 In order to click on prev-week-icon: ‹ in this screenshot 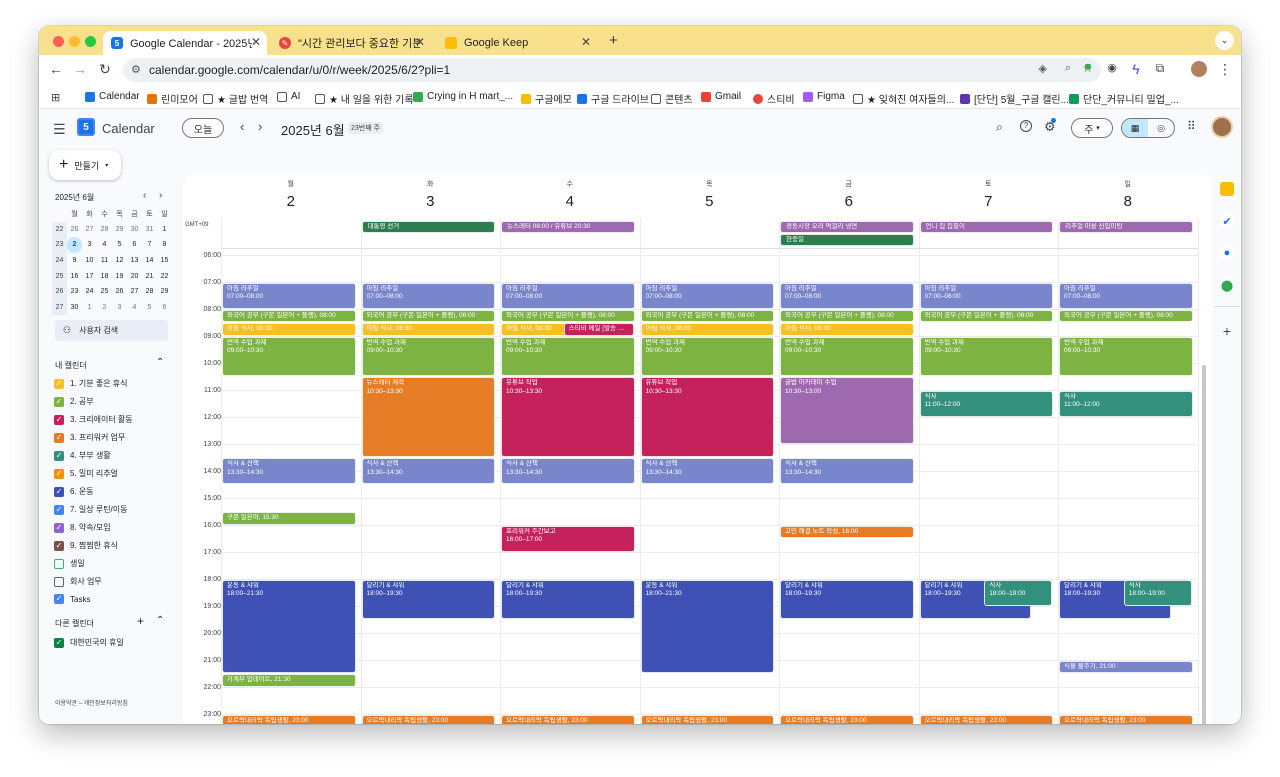, I will do `click(242, 126)`.